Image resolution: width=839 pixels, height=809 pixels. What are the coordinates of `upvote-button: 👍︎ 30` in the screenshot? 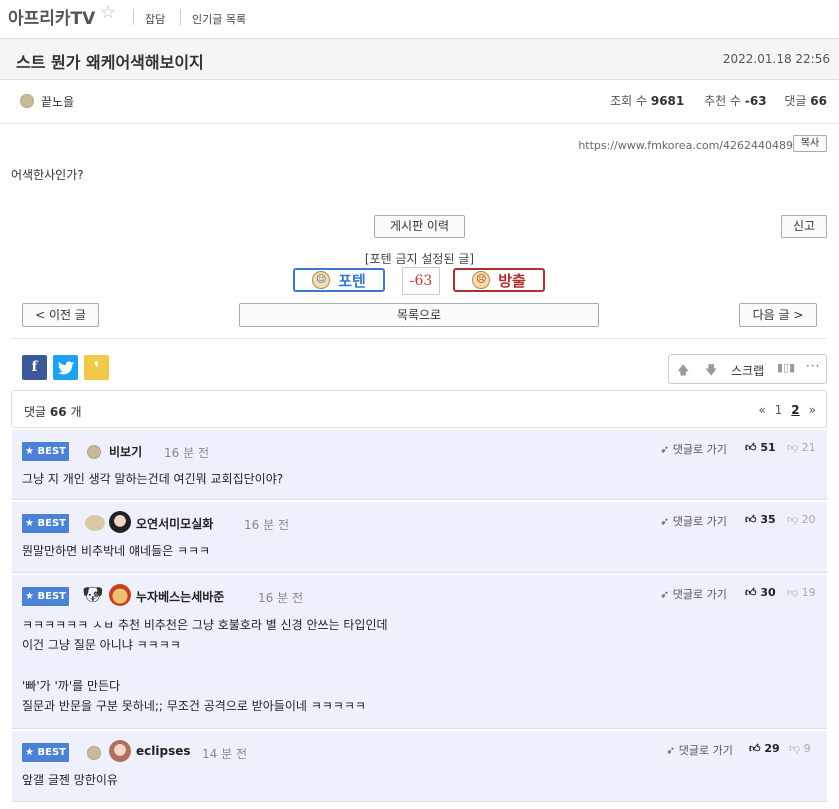 It's located at (760, 592).